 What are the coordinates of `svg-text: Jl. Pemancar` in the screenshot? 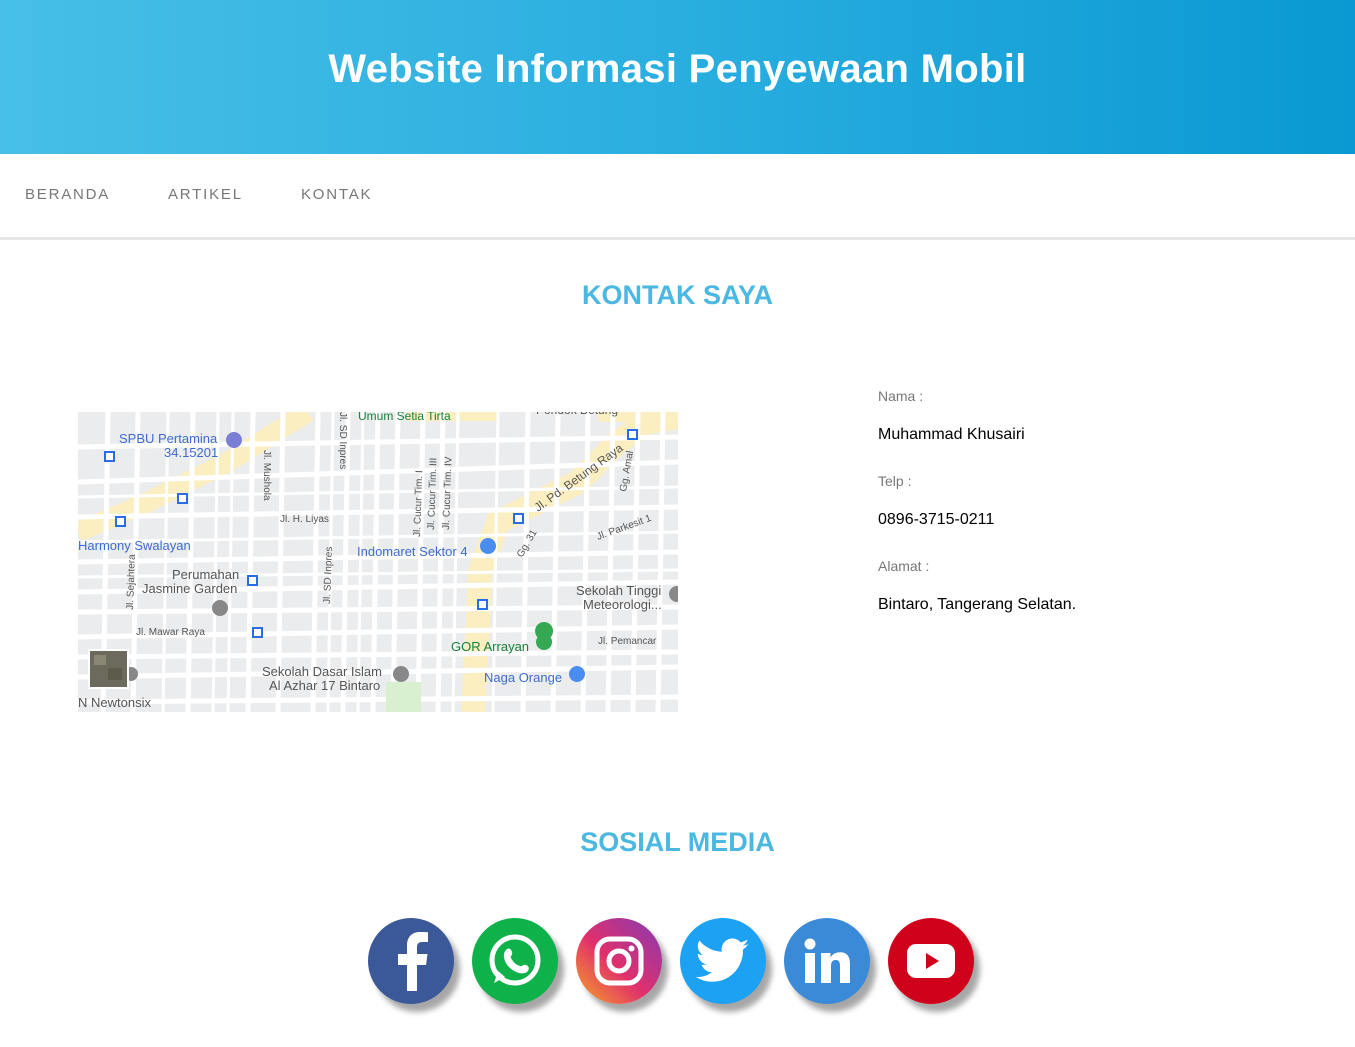 It's located at (627, 641).